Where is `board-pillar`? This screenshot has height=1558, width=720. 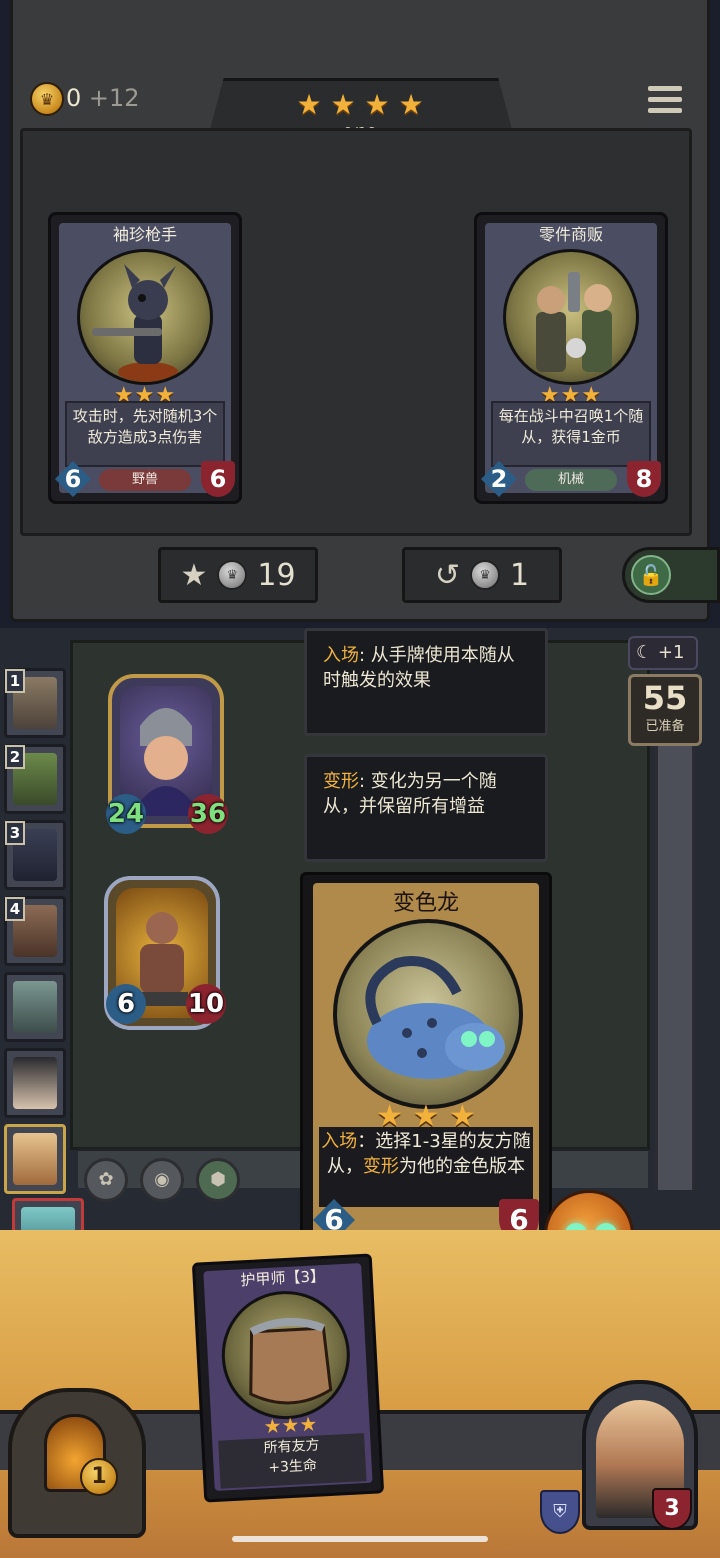 board-pillar is located at coordinates (675, 965).